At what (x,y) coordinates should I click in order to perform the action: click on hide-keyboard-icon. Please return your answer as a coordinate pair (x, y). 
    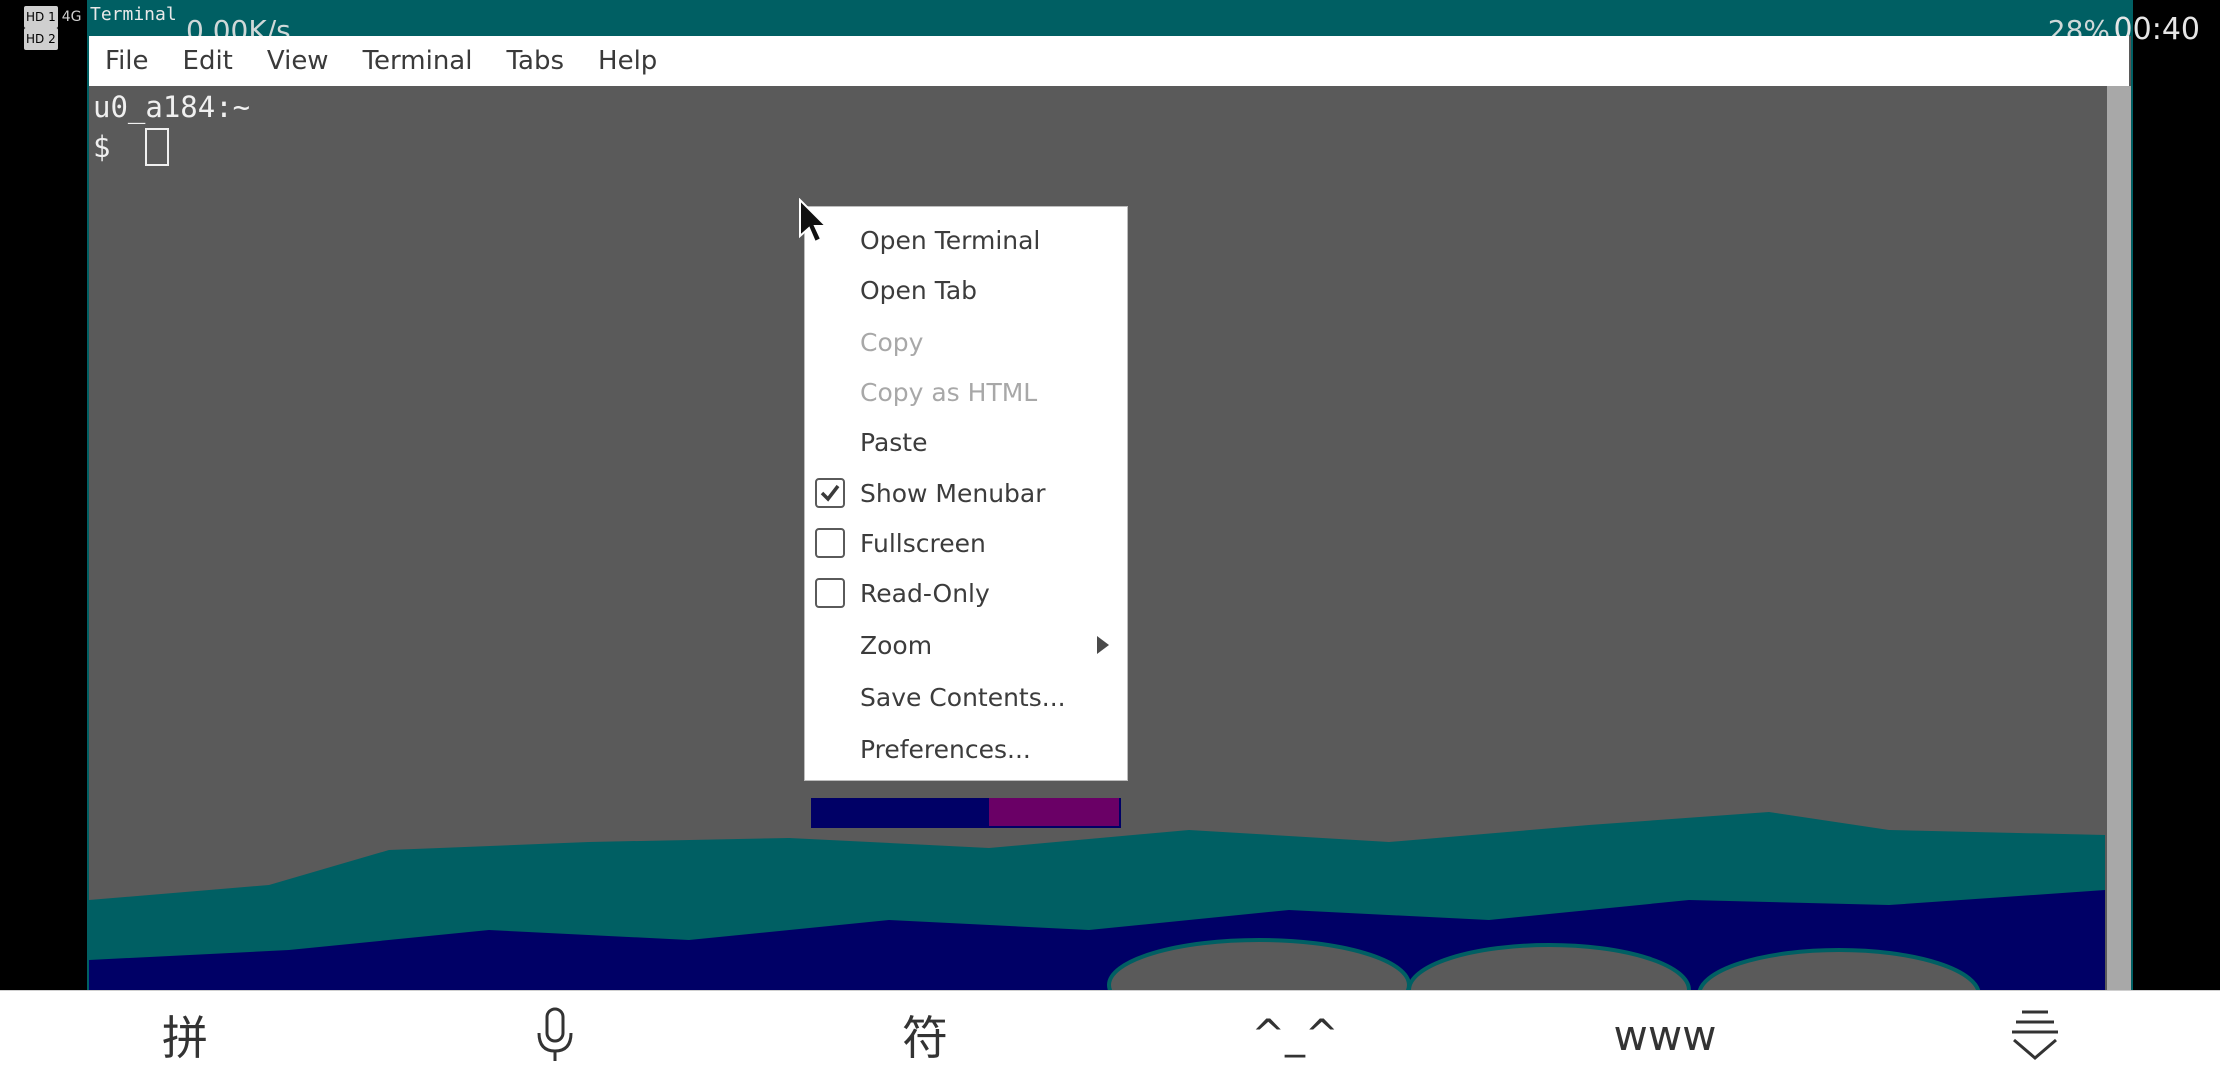
    Looking at the image, I should click on (2035, 1035).